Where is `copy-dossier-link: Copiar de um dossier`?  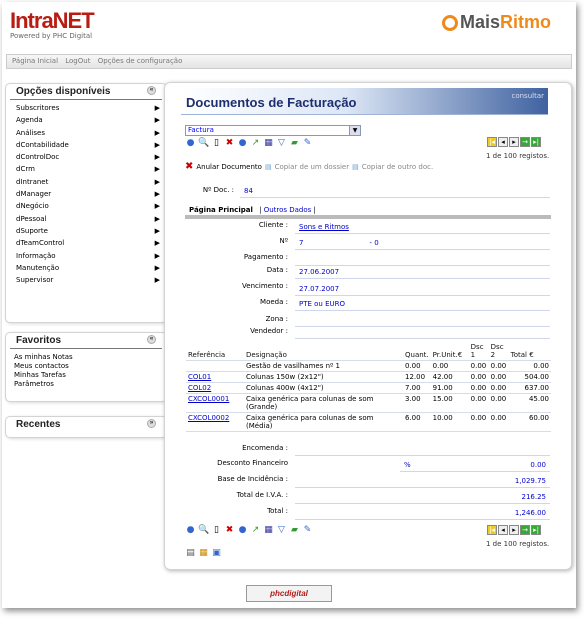
copy-dossier-link: Copiar de um dossier is located at coordinates (312, 167).